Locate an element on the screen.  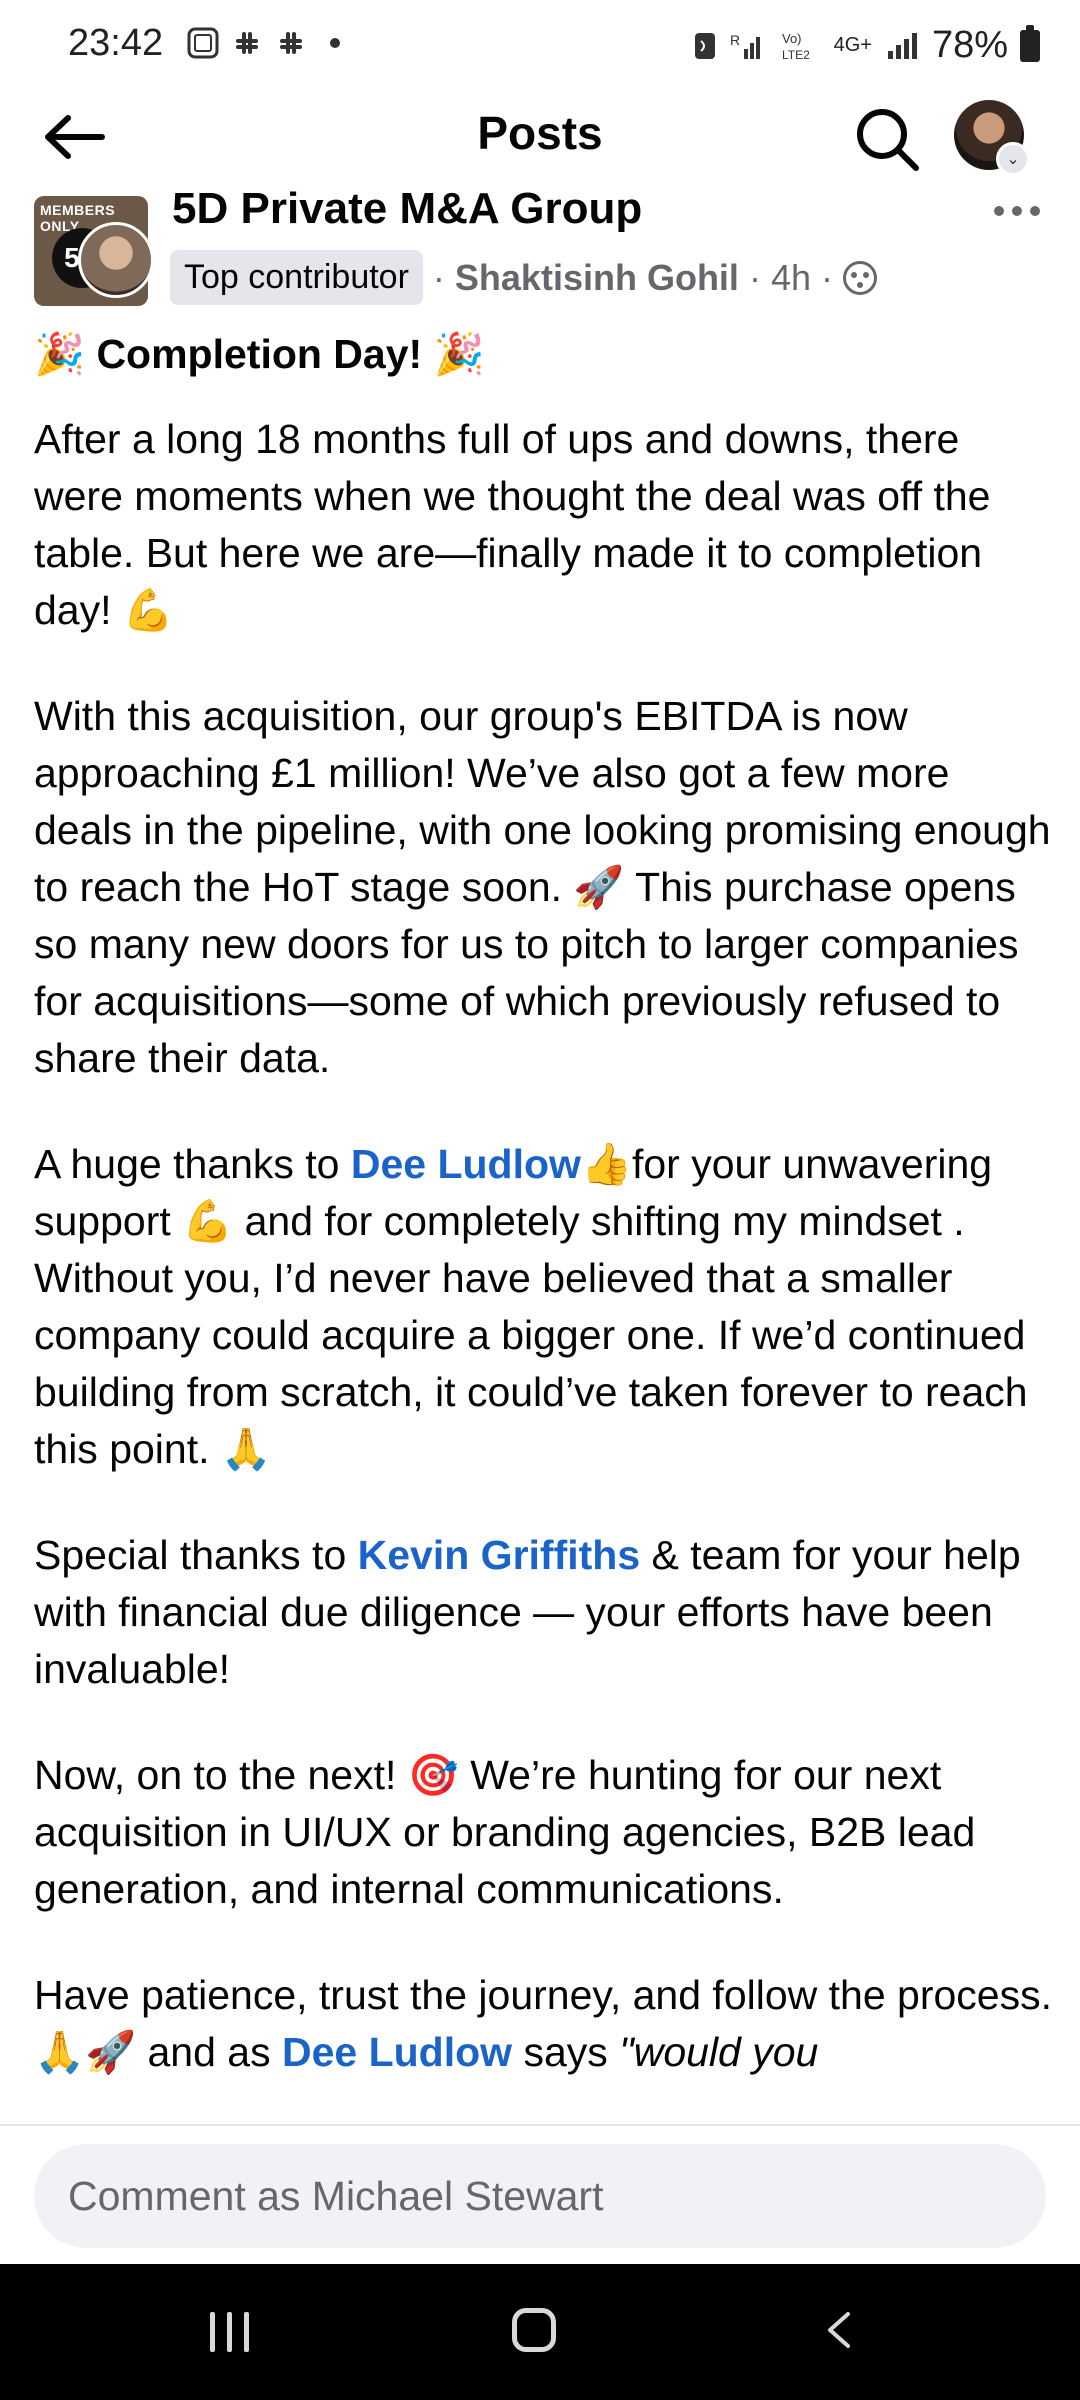
text-span: A huge thanks to is located at coordinates (192, 1164).